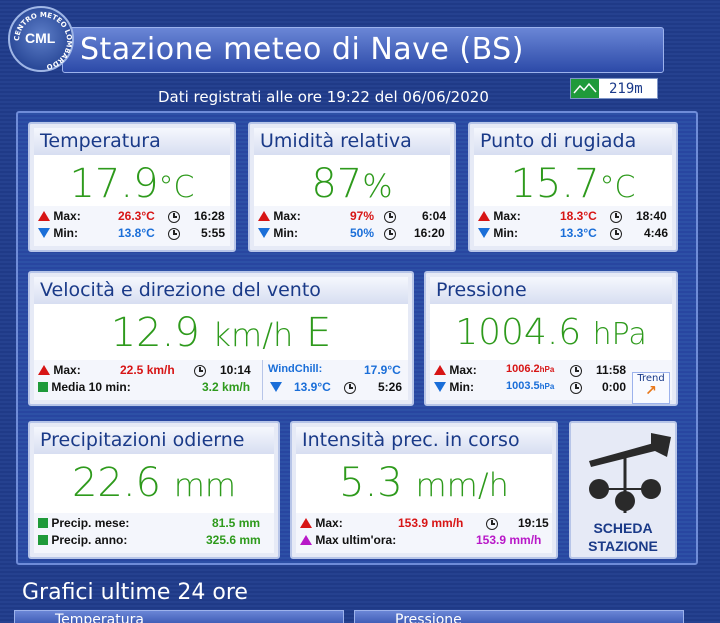 This screenshot has width=720, height=623. I want to click on cml-logo: CENTRO METEO LOMBARDO CML, so click(41, 39).